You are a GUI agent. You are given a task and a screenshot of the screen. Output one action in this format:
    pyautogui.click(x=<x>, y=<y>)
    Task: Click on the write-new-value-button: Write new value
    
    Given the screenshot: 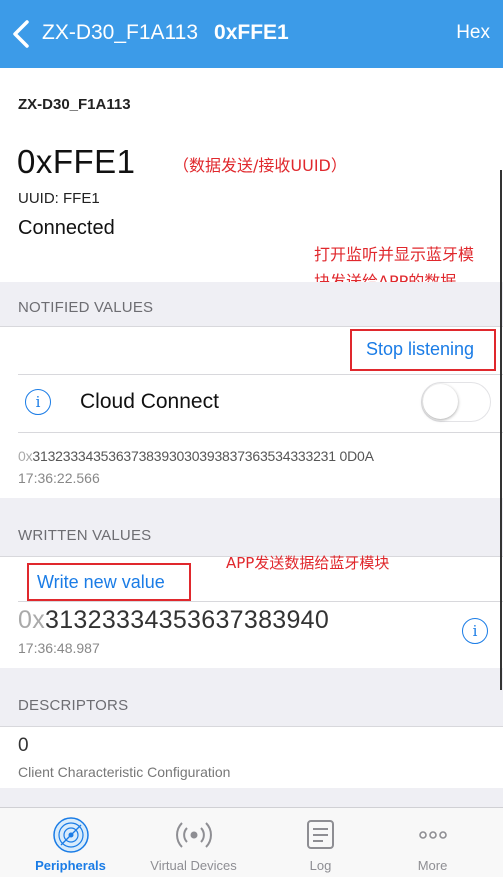 What is the action you would take?
    pyautogui.click(x=101, y=582)
    